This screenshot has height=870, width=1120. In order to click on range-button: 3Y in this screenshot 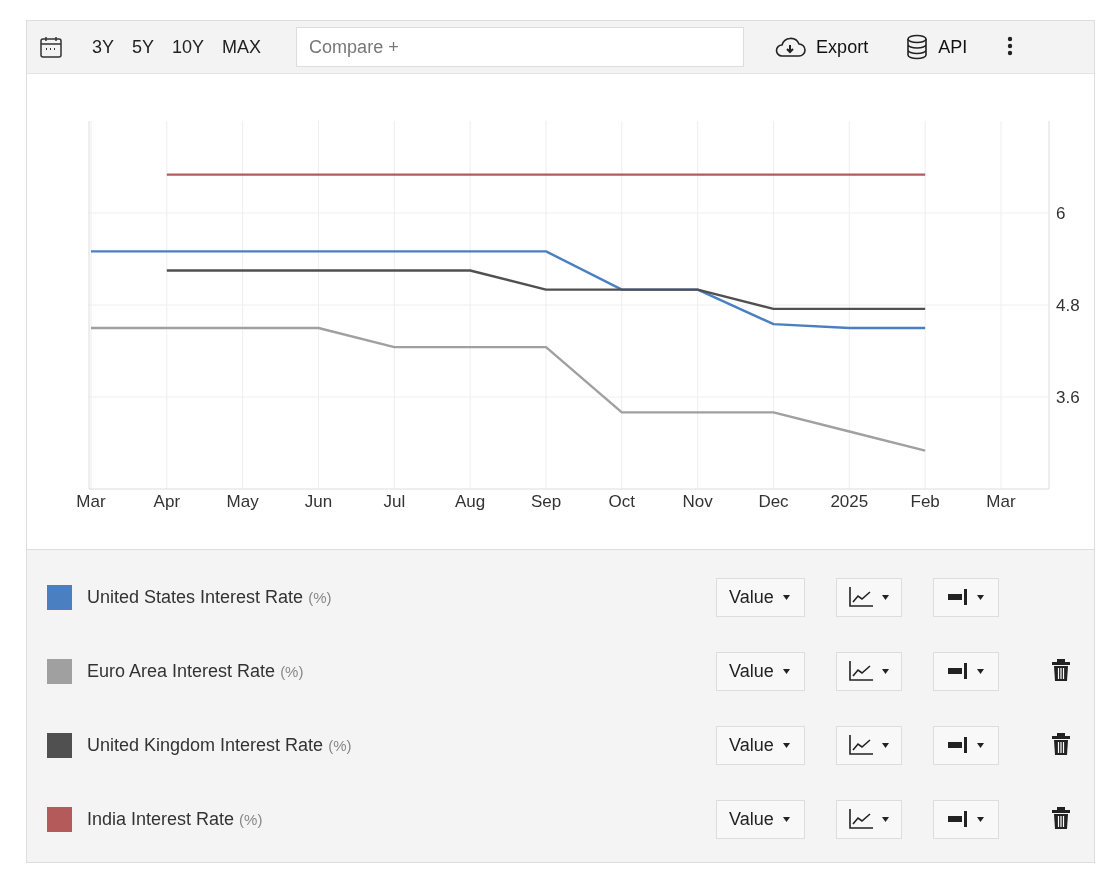, I will do `click(103, 47)`.